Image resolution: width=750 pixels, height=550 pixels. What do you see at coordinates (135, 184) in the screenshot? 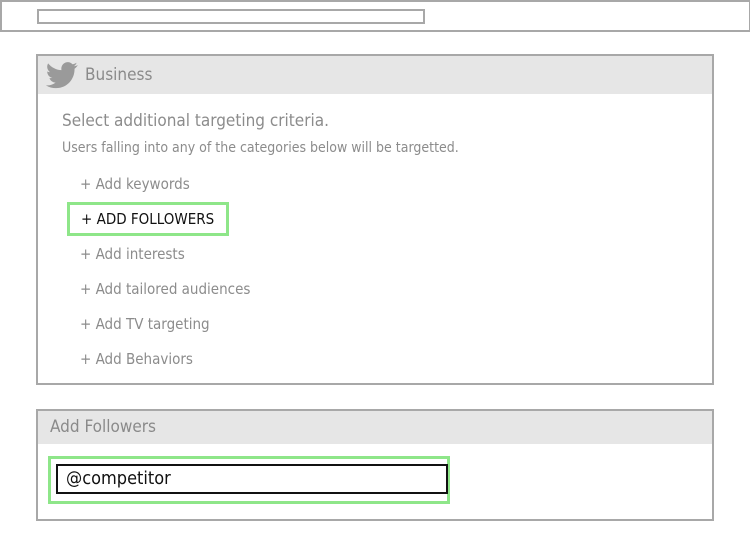
I see `add-keywords-link: + Add keywords` at bounding box center [135, 184].